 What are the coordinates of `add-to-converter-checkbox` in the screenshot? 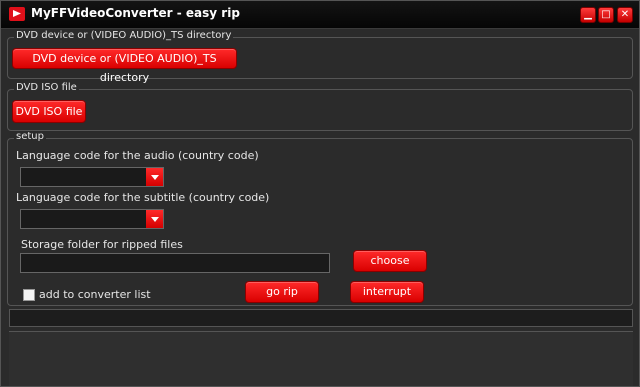 It's located at (29, 295).